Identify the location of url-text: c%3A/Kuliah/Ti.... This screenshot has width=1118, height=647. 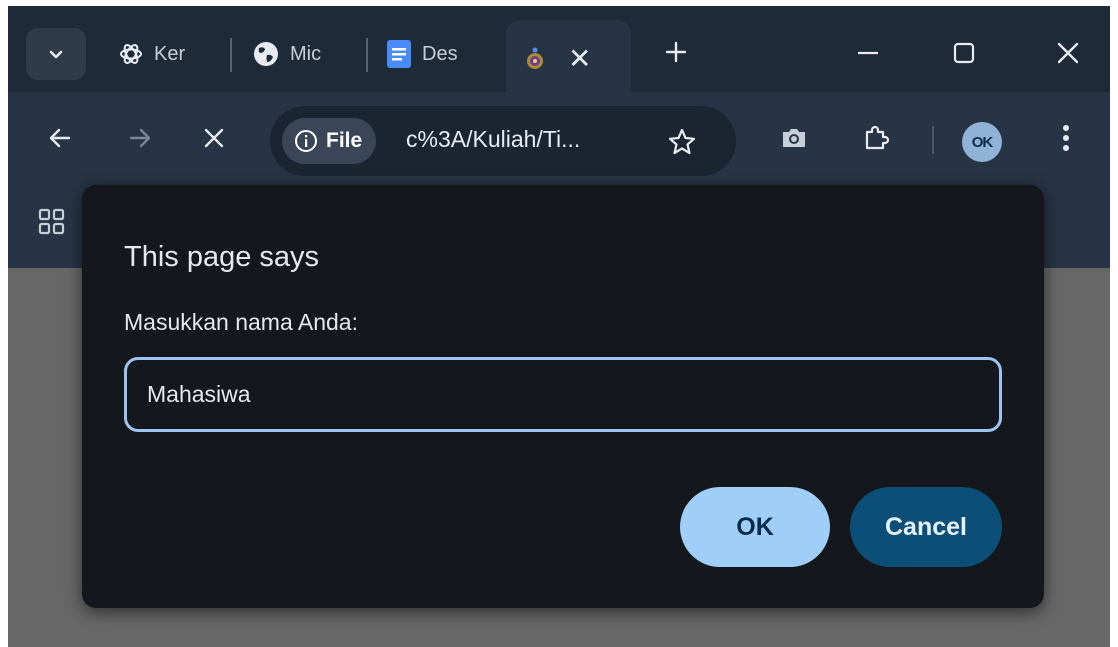
(493, 139).